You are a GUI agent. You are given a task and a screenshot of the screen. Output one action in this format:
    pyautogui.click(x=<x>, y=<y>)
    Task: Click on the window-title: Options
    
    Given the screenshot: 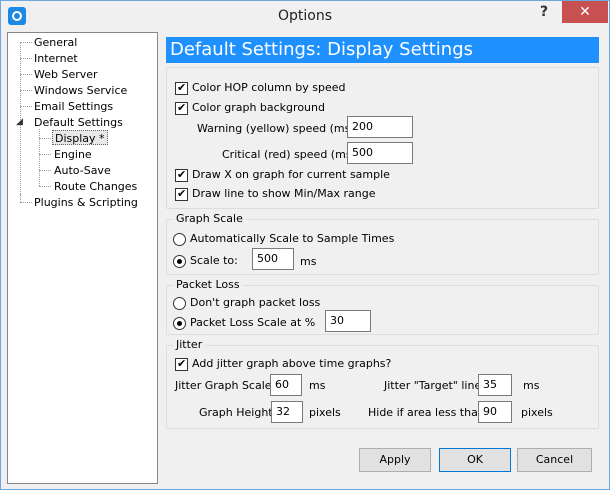 What is the action you would take?
    pyautogui.click(x=305, y=16)
    